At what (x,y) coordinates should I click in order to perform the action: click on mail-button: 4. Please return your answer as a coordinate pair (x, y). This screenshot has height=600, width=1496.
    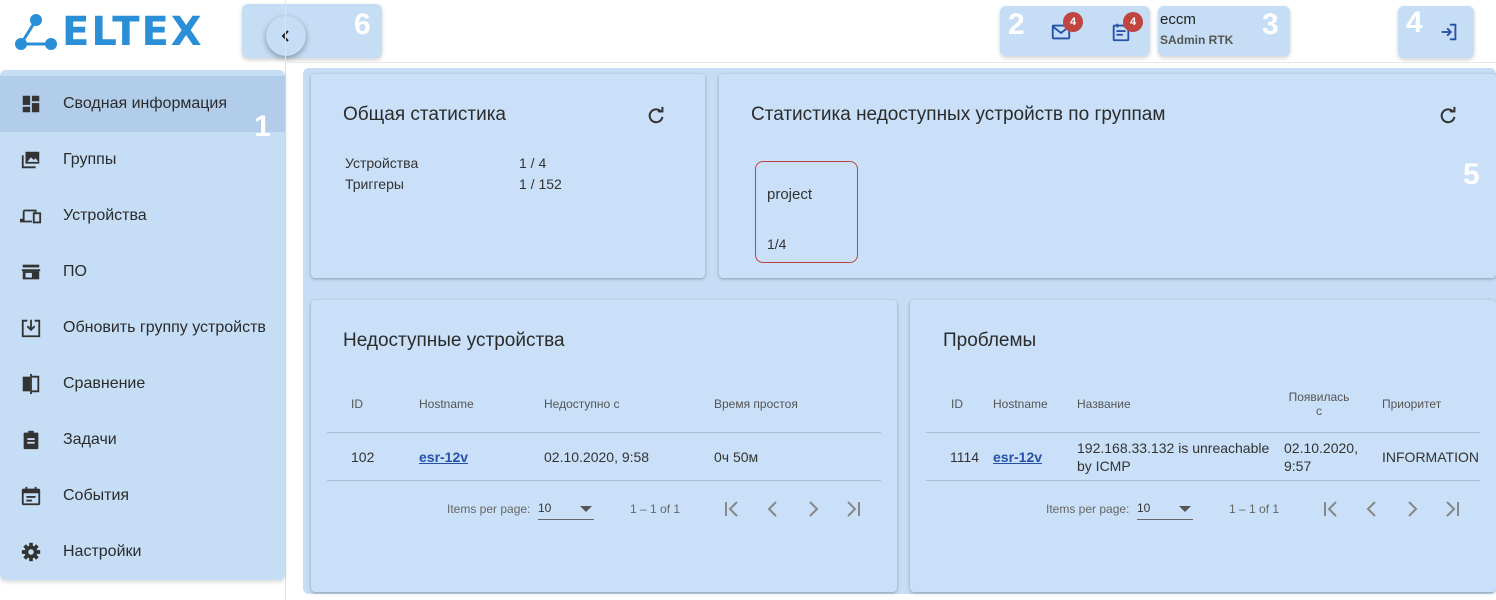
    Looking at the image, I should click on (1065, 29).